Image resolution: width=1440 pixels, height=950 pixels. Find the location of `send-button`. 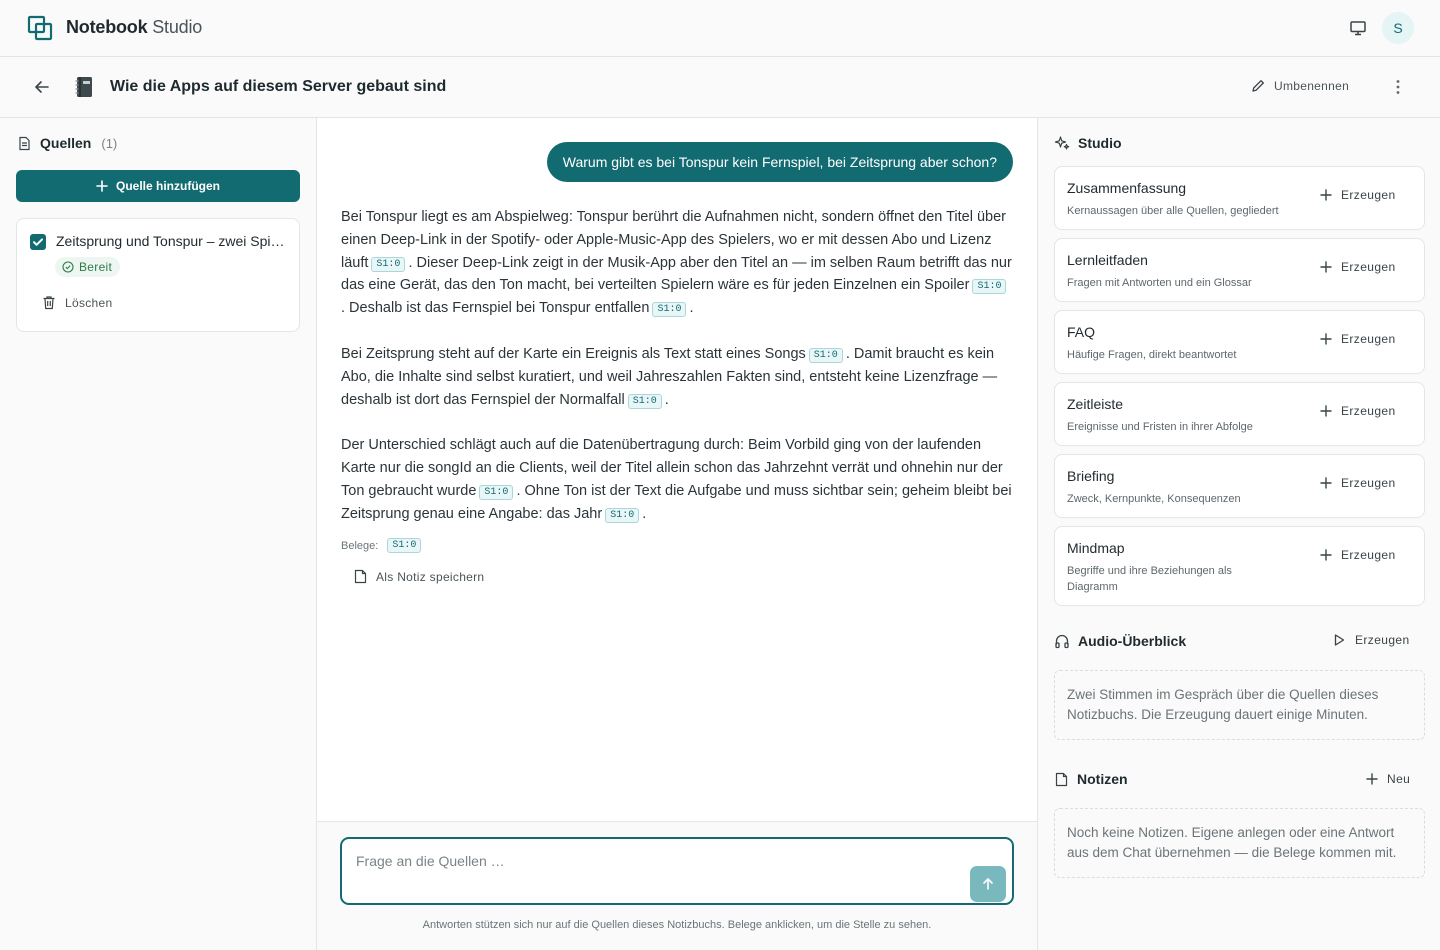

send-button is located at coordinates (988, 884).